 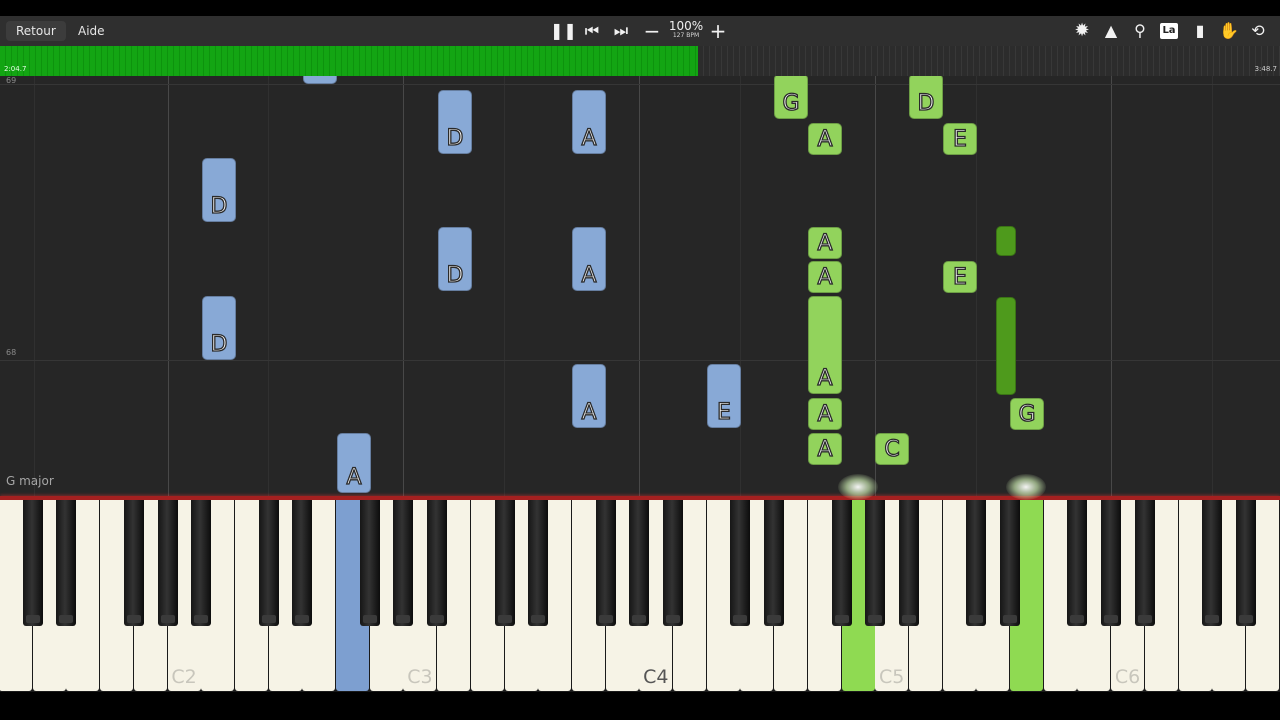 I want to click on search-icon: ⚲, so click(x=1140, y=31).